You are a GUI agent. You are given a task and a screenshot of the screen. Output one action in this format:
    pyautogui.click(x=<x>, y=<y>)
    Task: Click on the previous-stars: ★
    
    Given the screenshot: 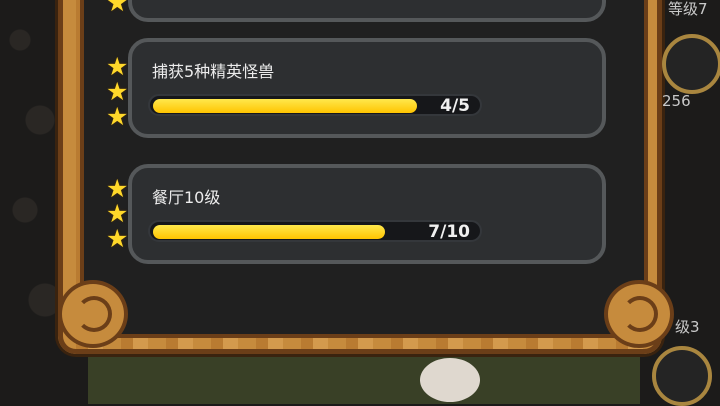 What is the action you would take?
    pyautogui.click(x=119, y=7)
    